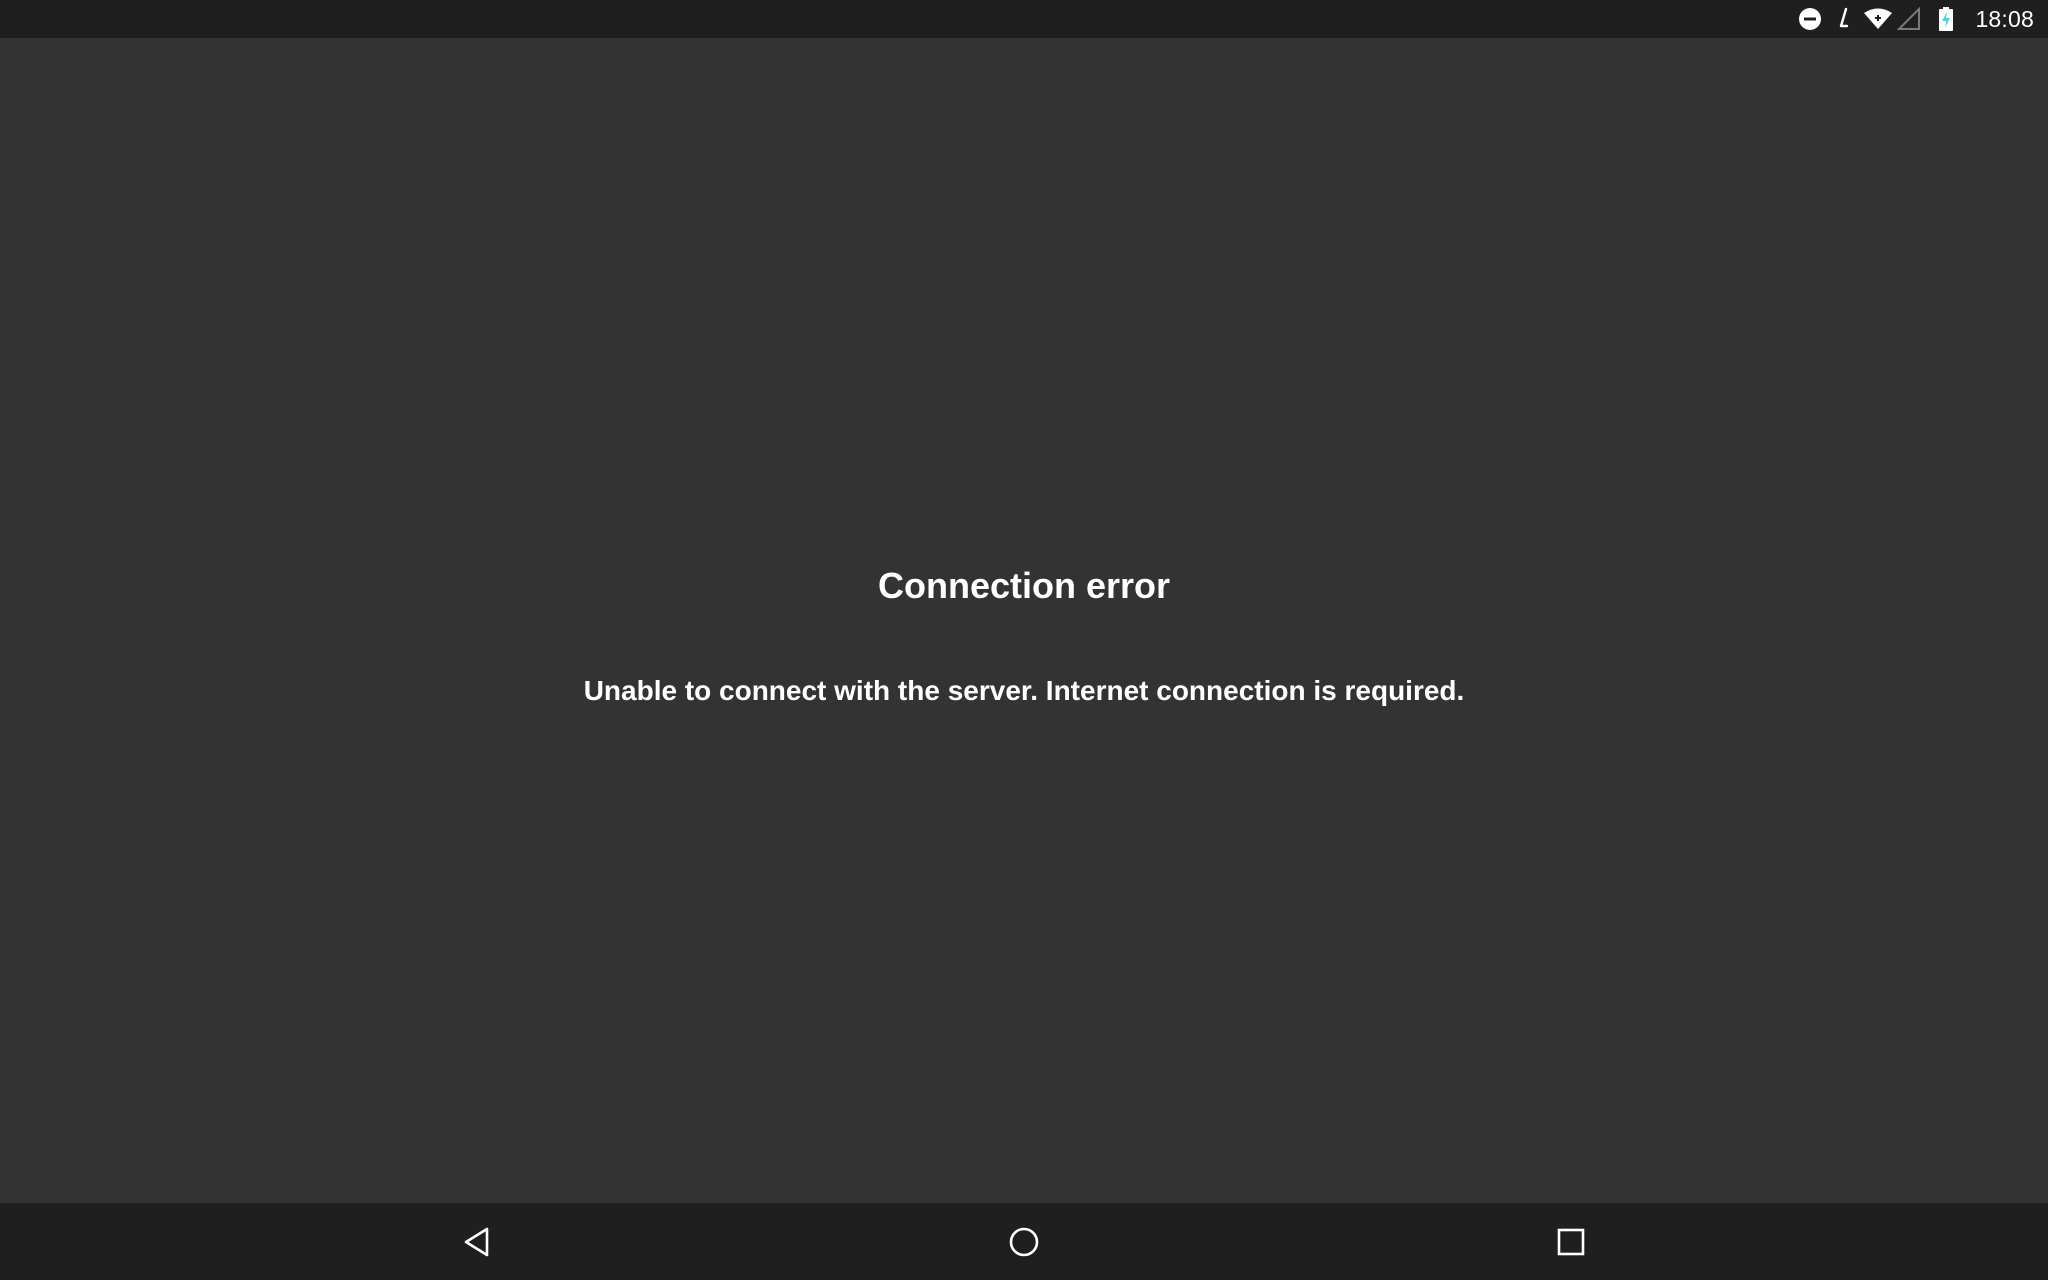 Image resolution: width=2048 pixels, height=1280 pixels. I want to click on status-icons: 18:08, so click(1913, 19).